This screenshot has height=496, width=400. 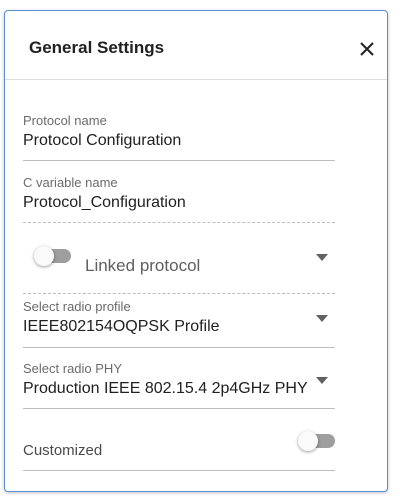 I want to click on customized-label: Customized, so click(x=63, y=450).